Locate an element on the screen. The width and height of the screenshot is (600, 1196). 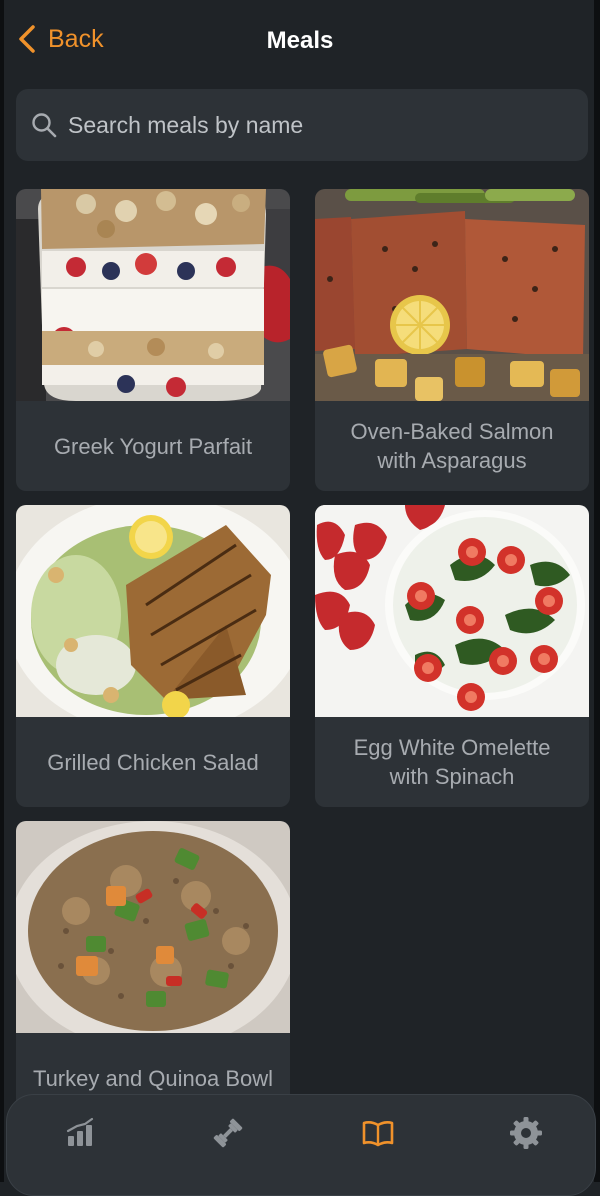
meal-card-greek-yogurt-parfait: Greek Yogurt Parfait is located at coordinates (153, 340).